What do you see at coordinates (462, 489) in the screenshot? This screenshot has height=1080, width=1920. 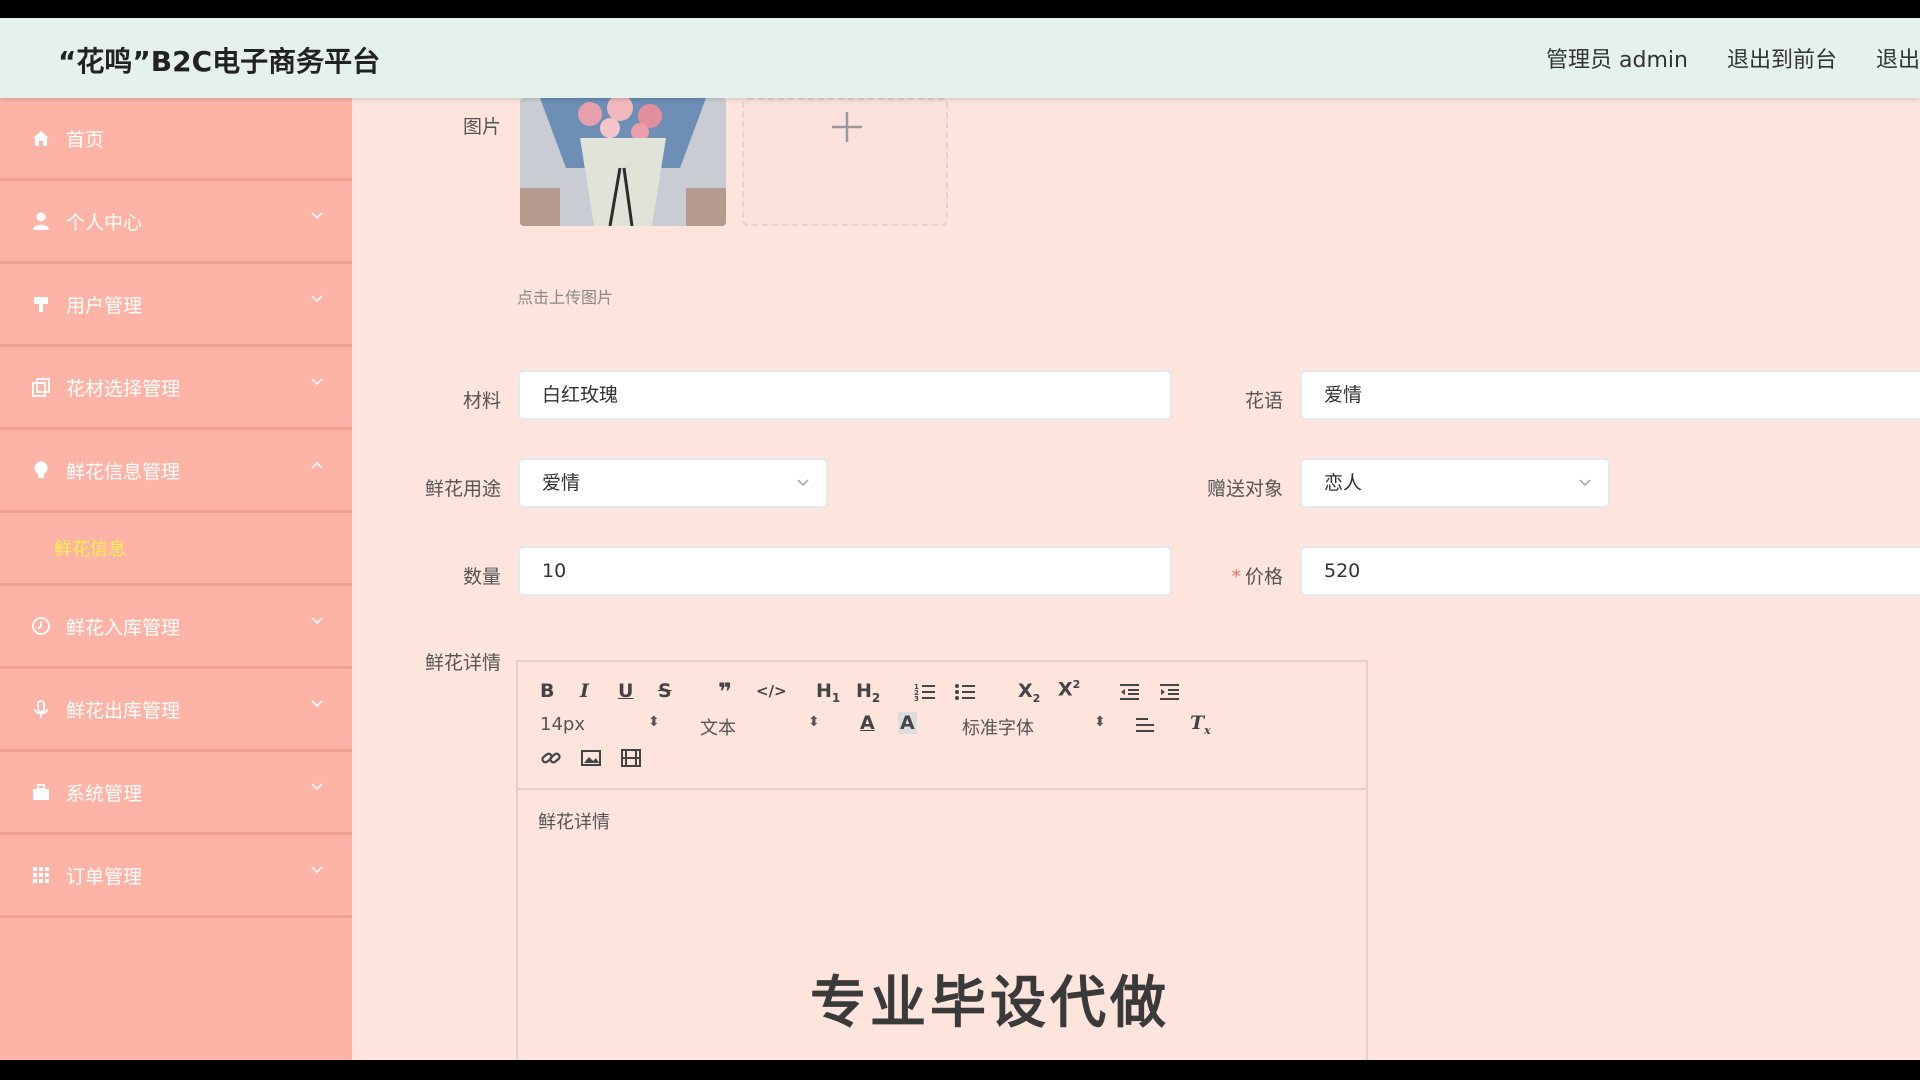 I see `usage-label: 鲜花用途` at bounding box center [462, 489].